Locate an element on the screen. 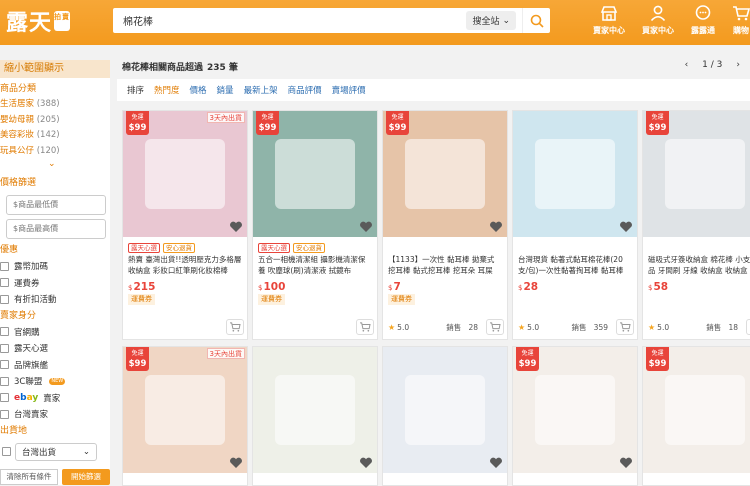 The image size is (750, 486). sort-store-rating: 賣場評價 is located at coordinates (349, 90).